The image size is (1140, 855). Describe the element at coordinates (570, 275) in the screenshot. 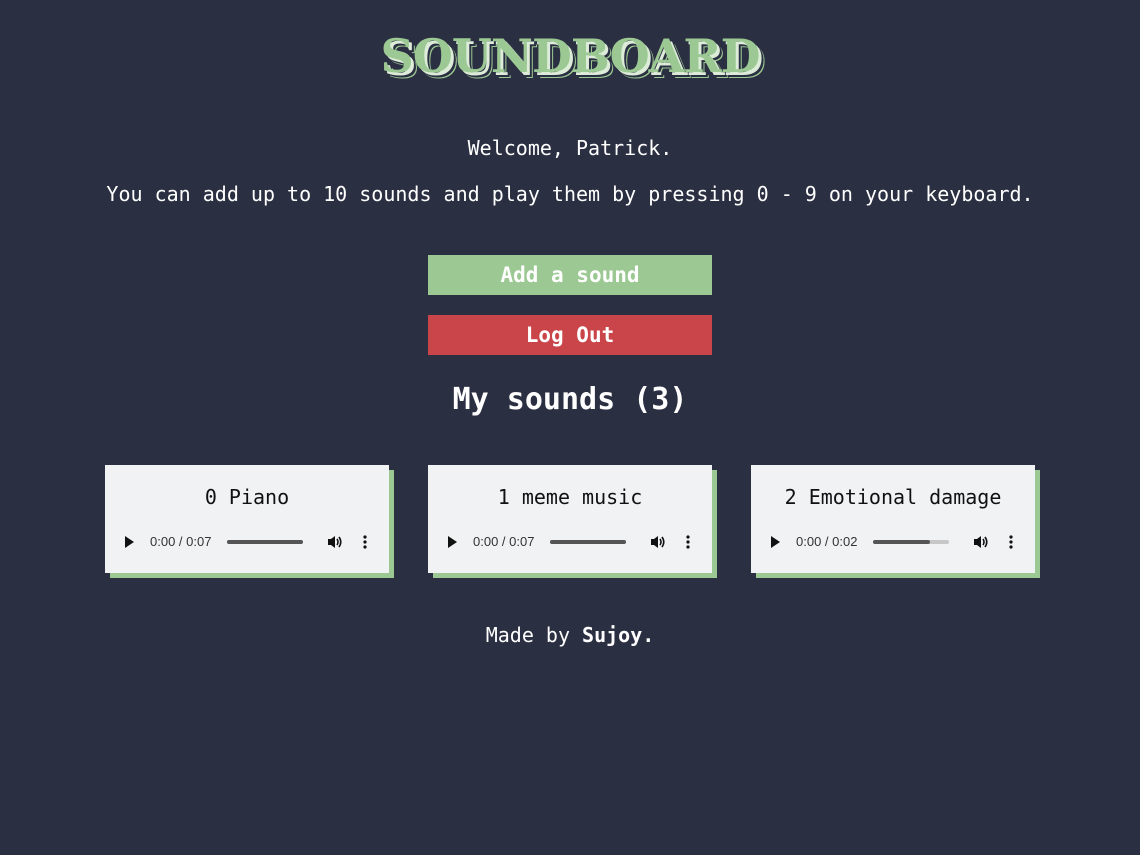

I see `add-sound-button: Add a sound` at that location.